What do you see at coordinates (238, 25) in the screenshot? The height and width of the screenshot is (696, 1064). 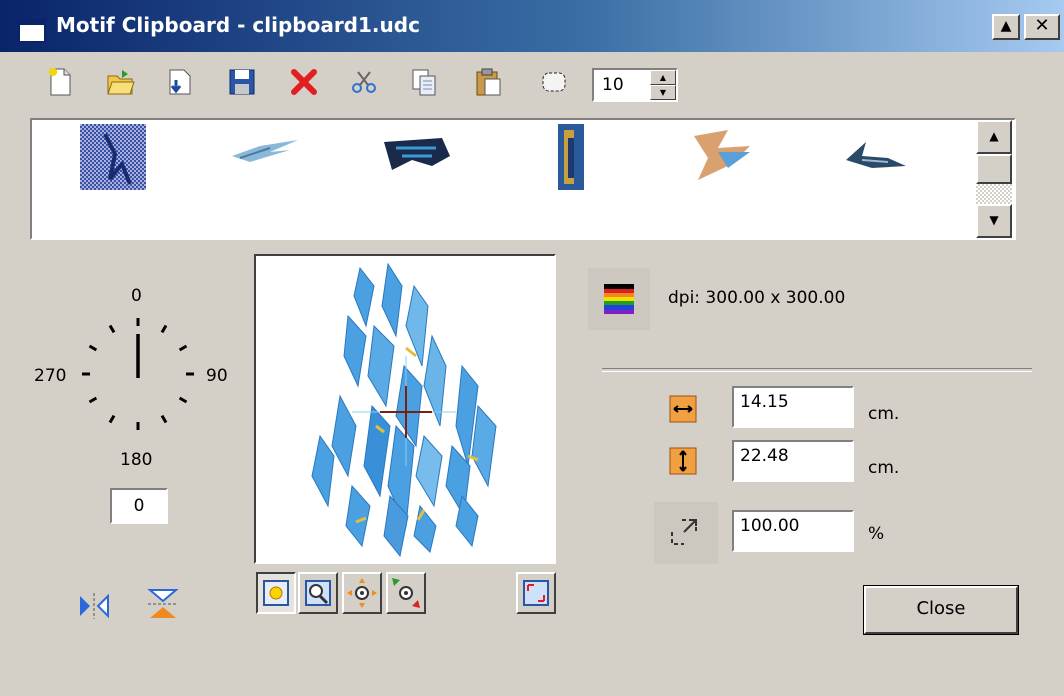 I see `window-title: Motif Clipboard - clipboard1.udc` at bounding box center [238, 25].